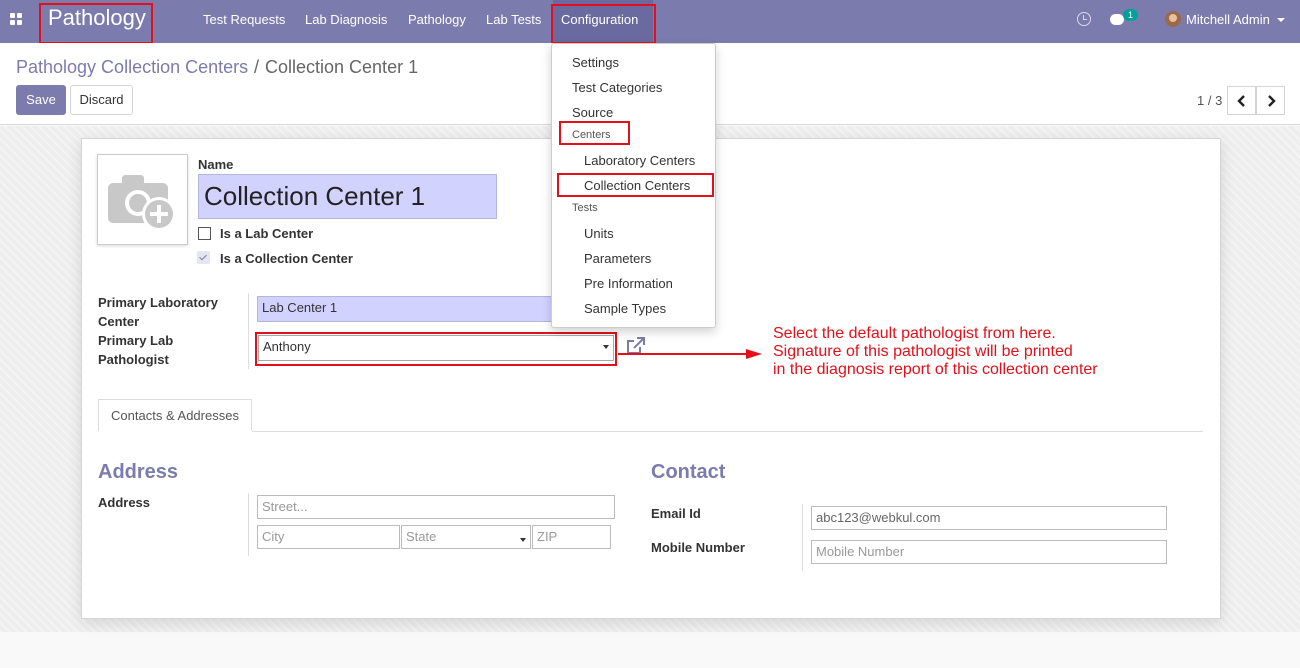 This screenshot has width=1300, height=668. I want to click on discard-button: Discard, so click(101, 100).